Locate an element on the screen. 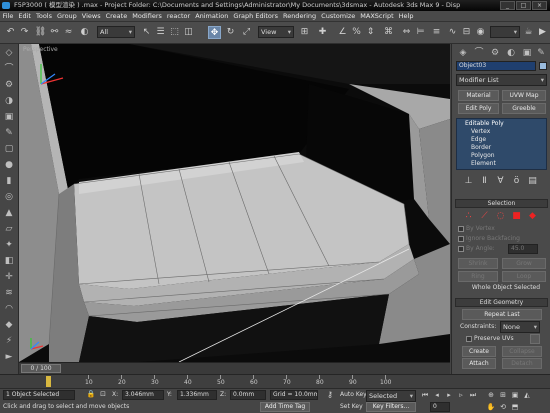  show-end-result-icon: Ⅱ is located at coordinates (484, 181).